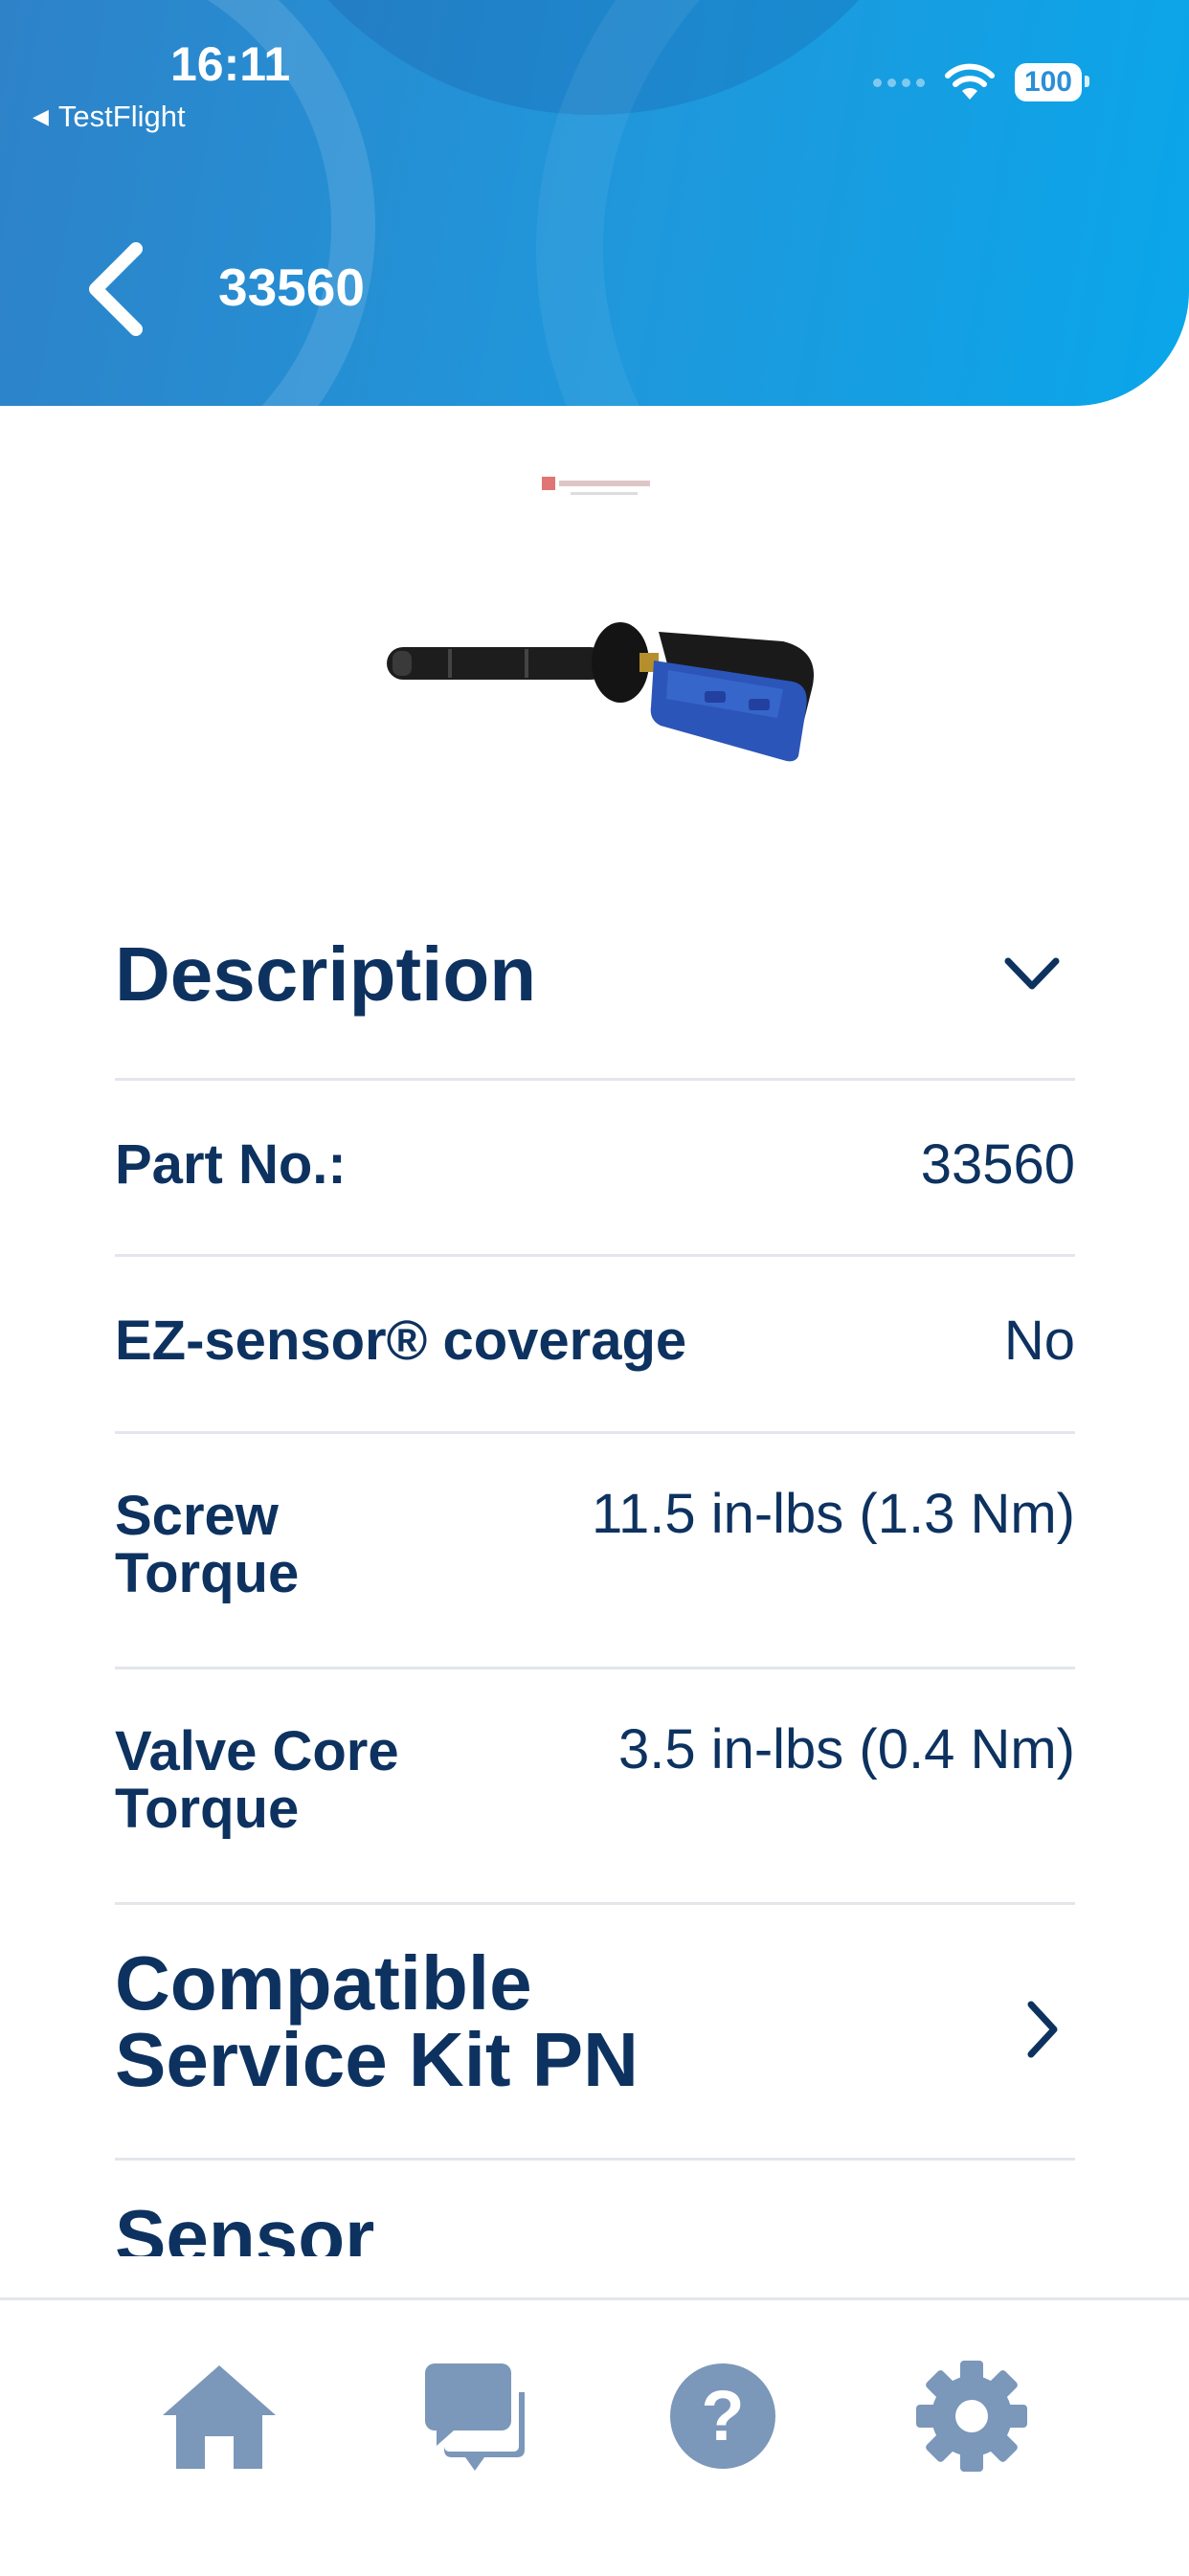  Describe the element at coordinates (997, 1164) in the screenshot. I see `spec-value: 33560` at that location.